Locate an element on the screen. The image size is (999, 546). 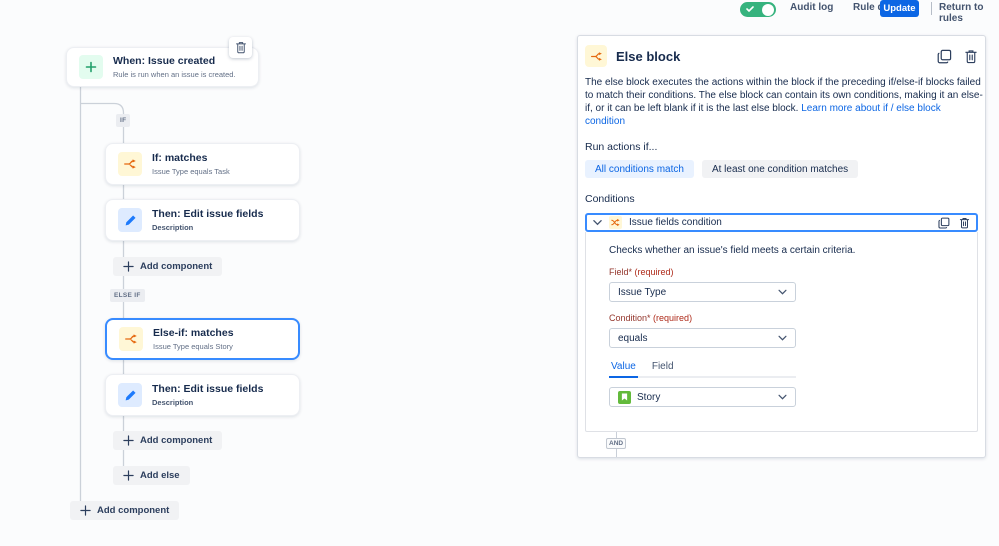
delete-condition-button is located at coordinates (964, 223).